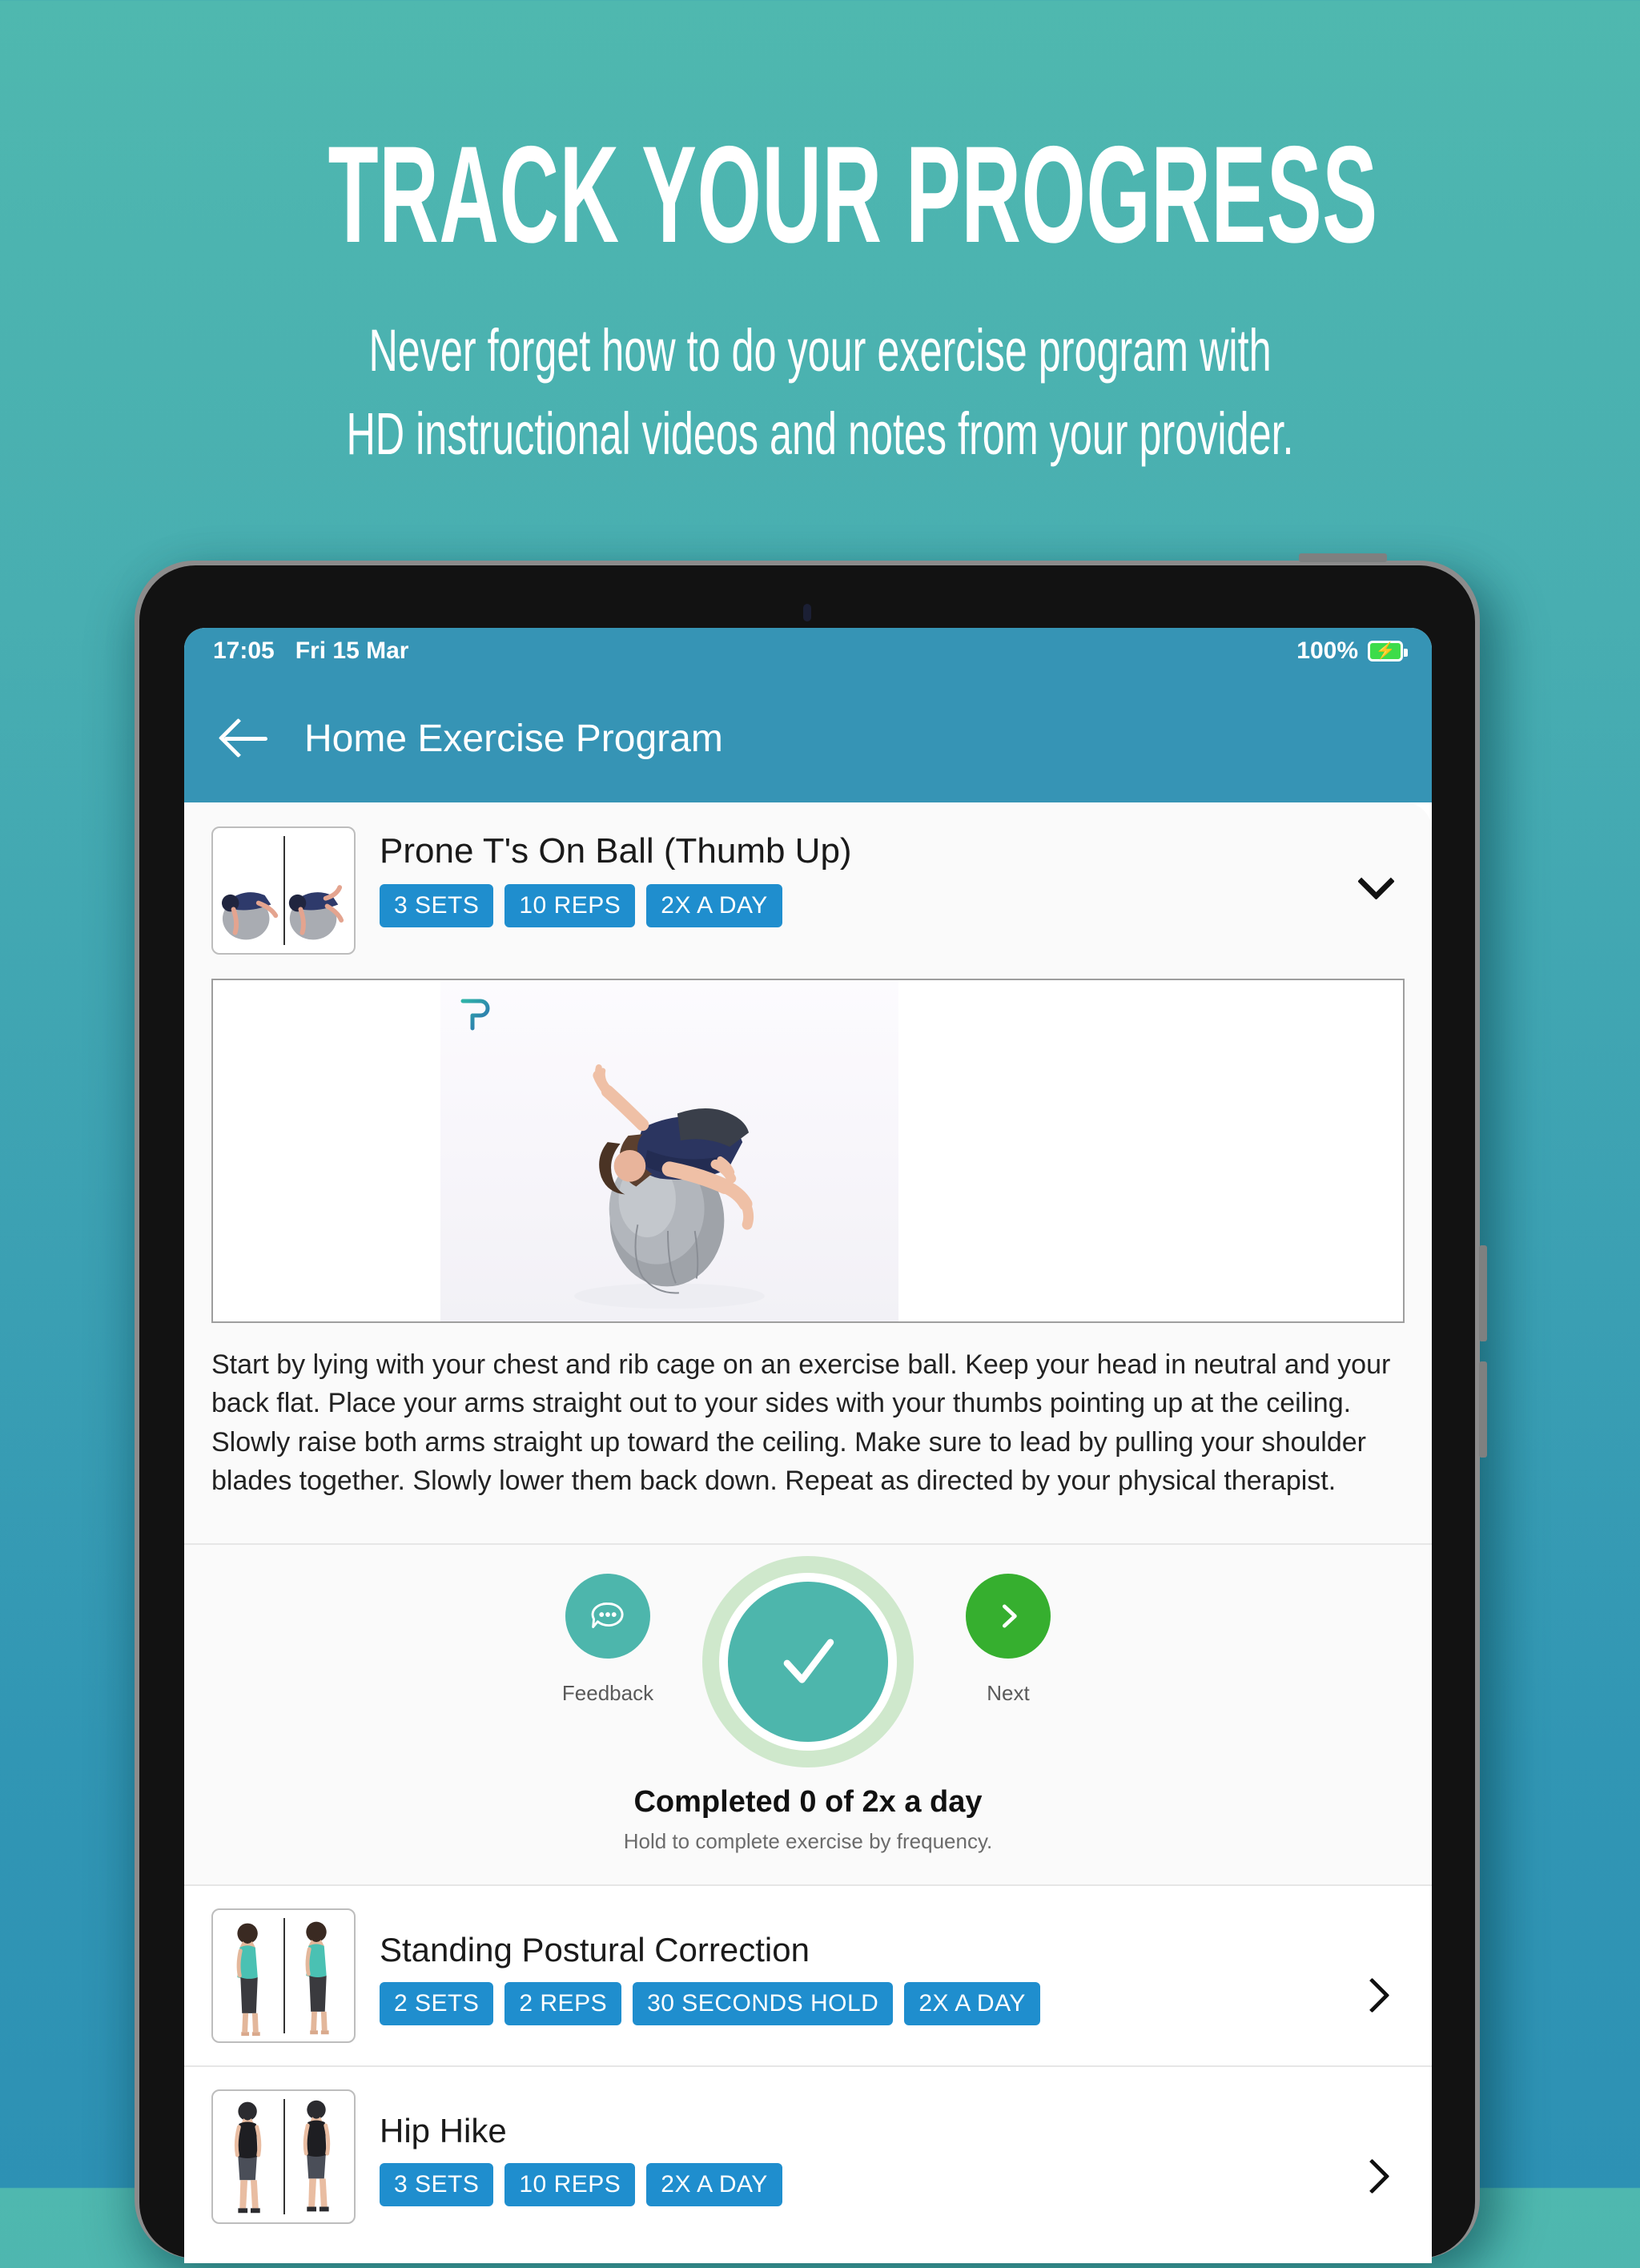 The width and height of the screenshot is (1640, 2268). I want to click on chat-bubble-glyph, so click(607, 1615).